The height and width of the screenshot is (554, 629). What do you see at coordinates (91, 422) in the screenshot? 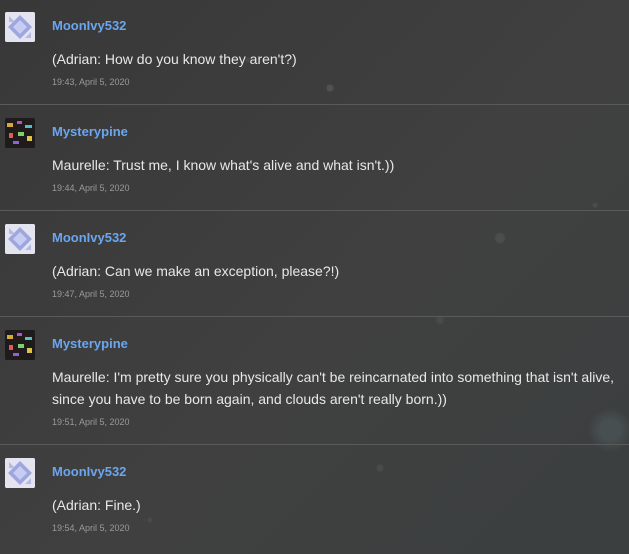
I see `message-timestamp: 19:51, April 5, 2020` at bounding box center [91, 422].